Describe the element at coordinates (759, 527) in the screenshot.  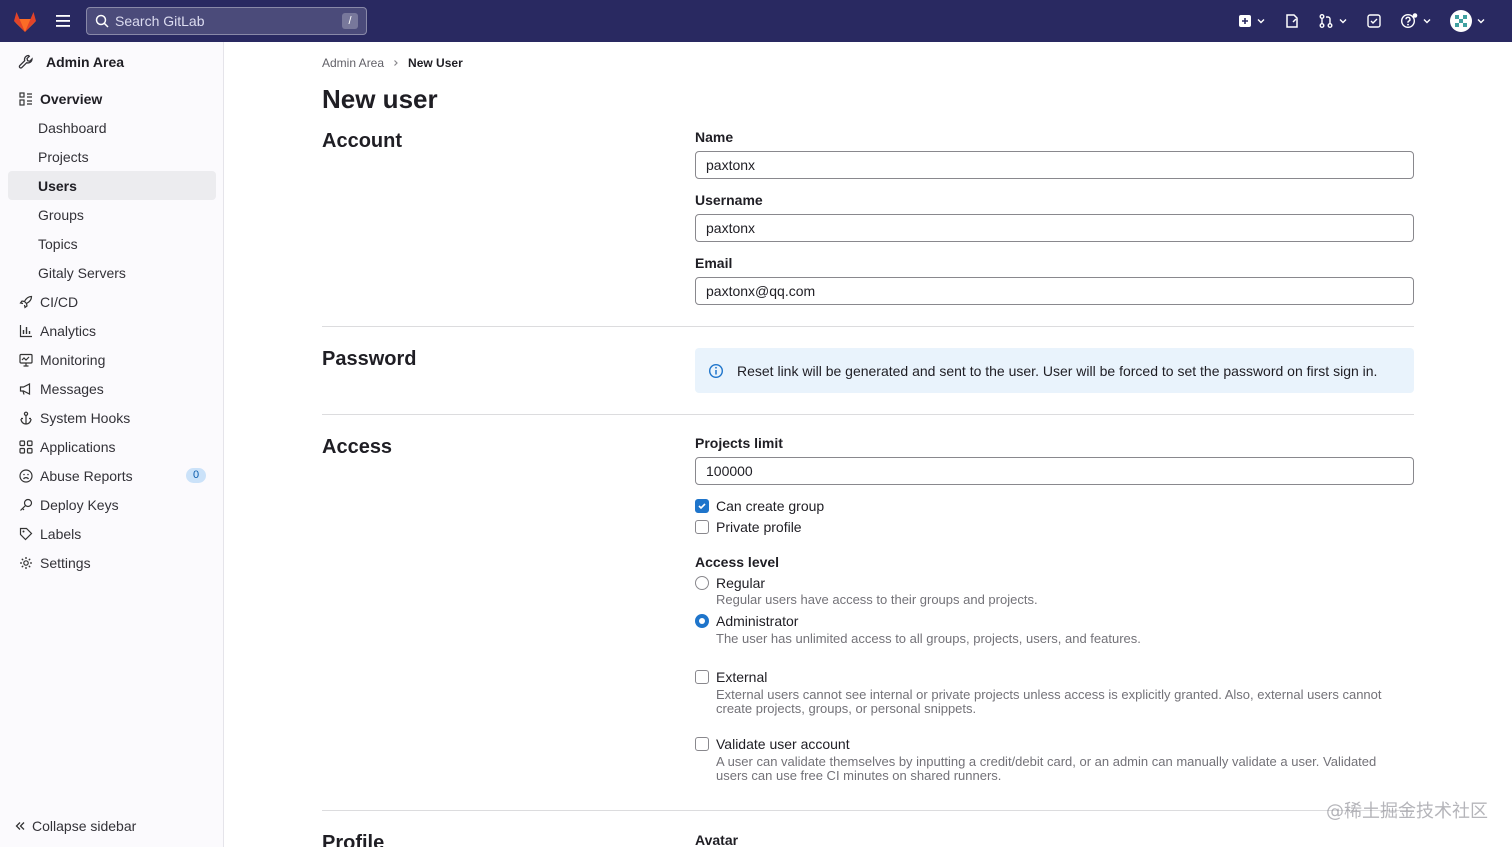
I see `private-profile-label: Private profile` at that location.